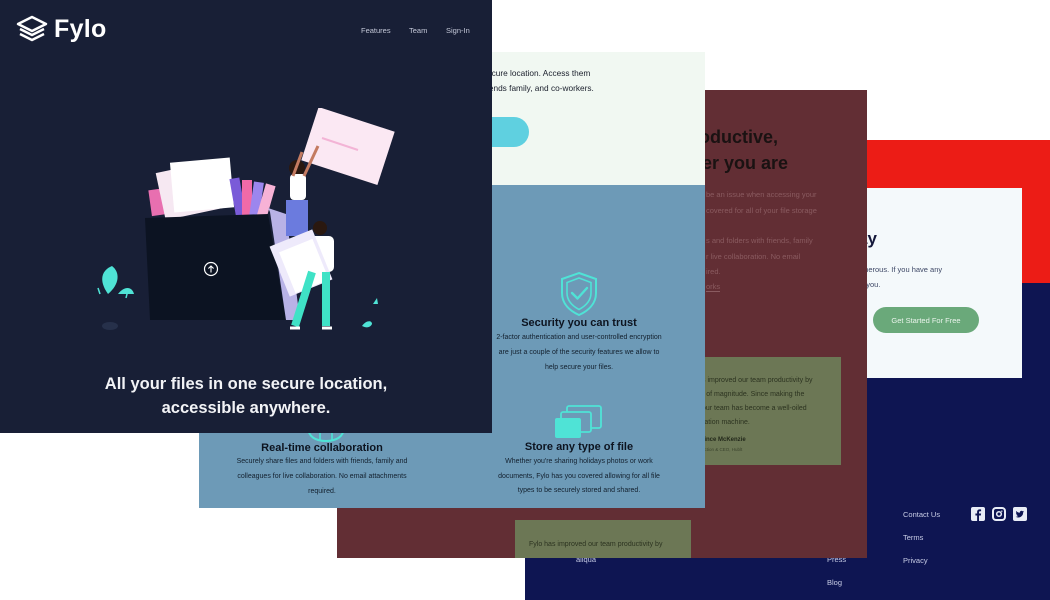 This screenshot has height=600, width=1050. Describe the element at coordinates (999, 514) in the screenshot. I see `instagram-icon` at that location.